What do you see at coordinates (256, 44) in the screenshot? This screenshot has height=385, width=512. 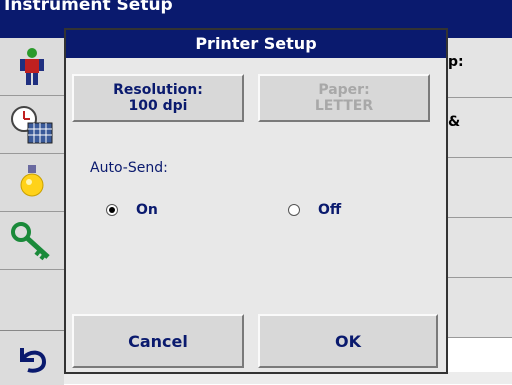 I see `dialog-title: Printer Setup` at bounding box center [256, 44].